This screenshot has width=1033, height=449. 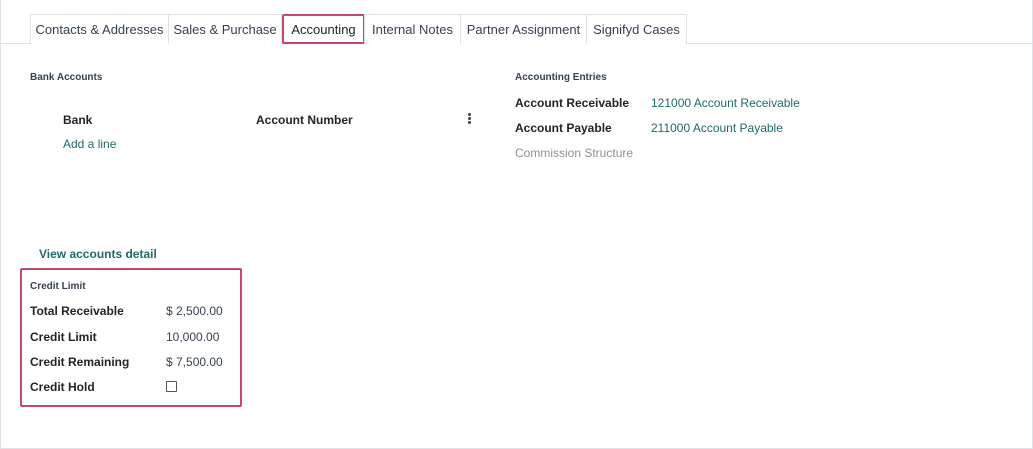 I want to click on credit-limit-title: Credit Limit, so click(x=58, y=286).